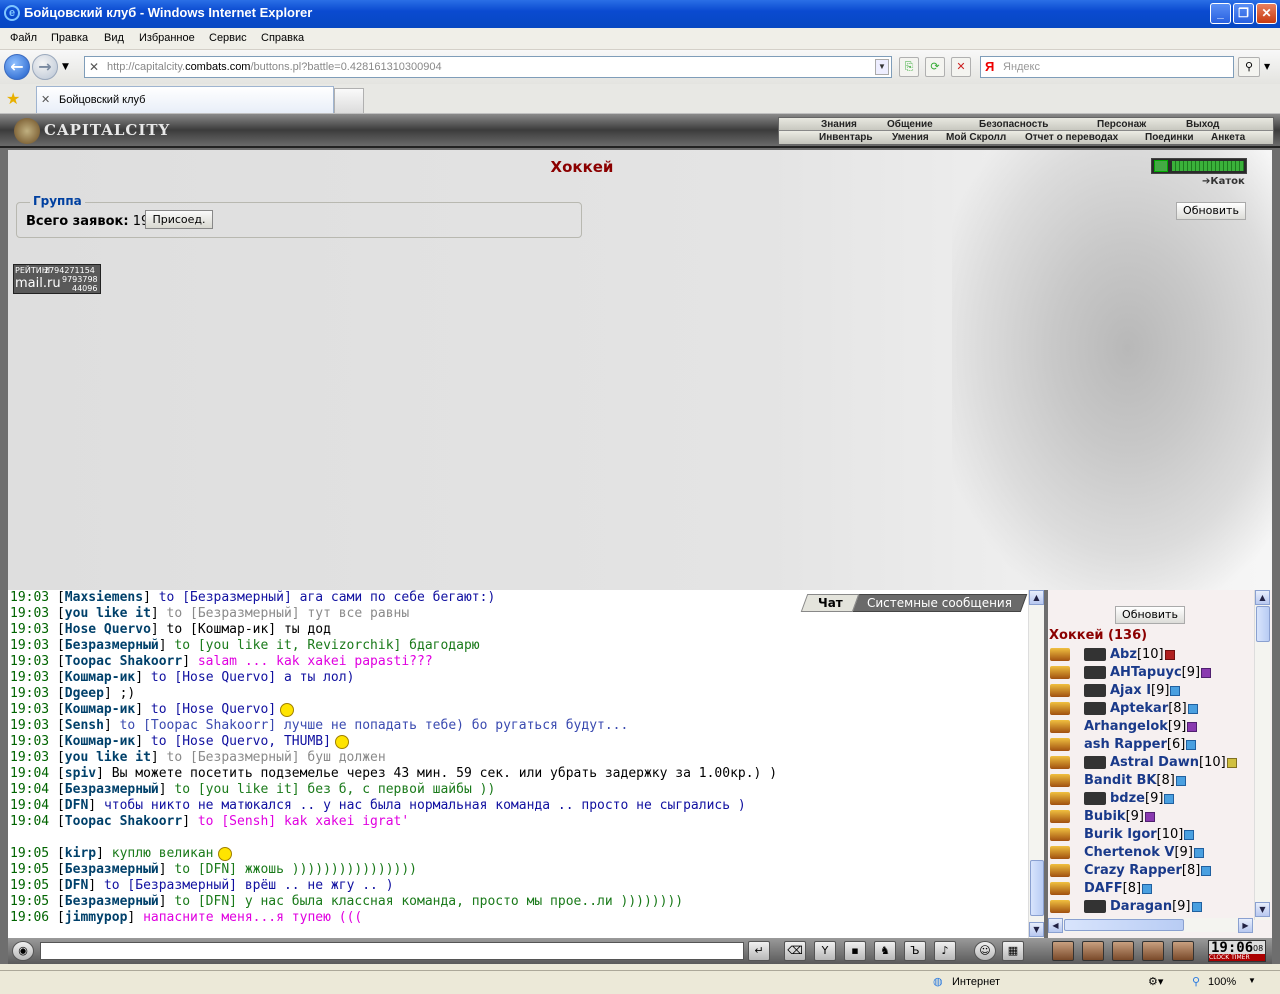 The image size is (1280, 994). I want to click on user-row: Bandit BK[8], so click(1150, 781).